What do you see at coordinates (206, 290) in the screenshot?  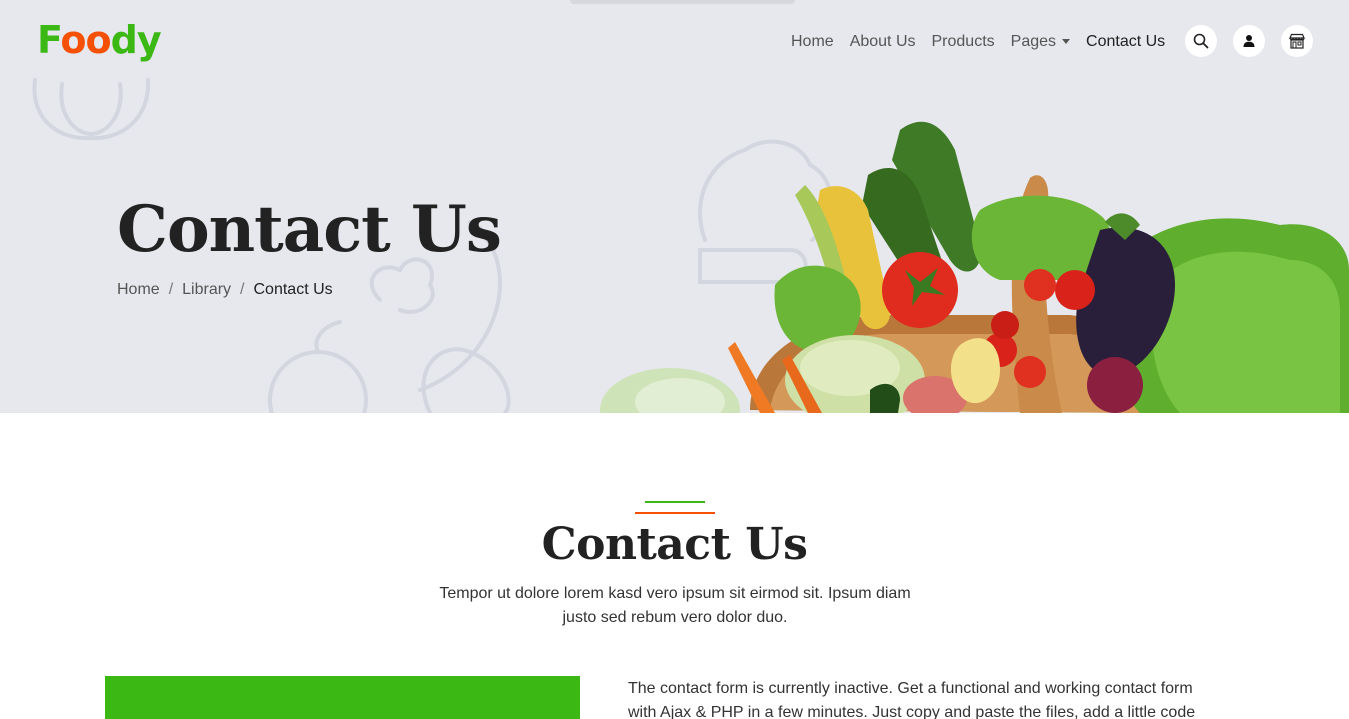 I see `breadcrumb-library: Library` at bounding box center [206, 290].